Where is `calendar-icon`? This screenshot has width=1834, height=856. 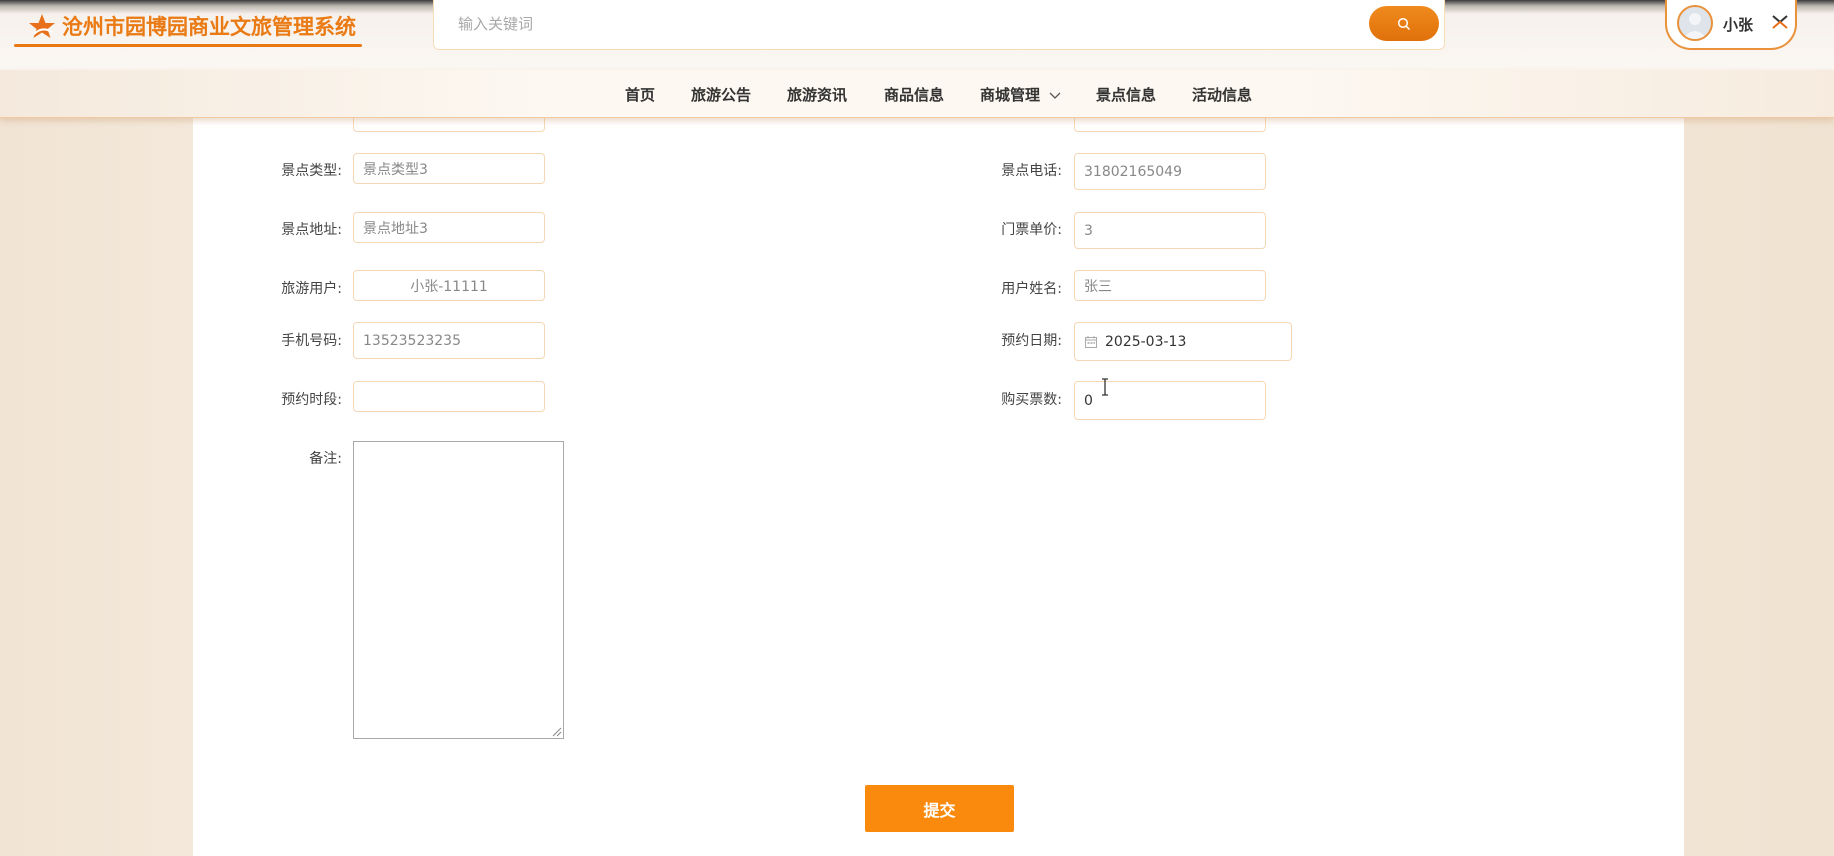
calendar-icon is located at coordinates (1091, 341).